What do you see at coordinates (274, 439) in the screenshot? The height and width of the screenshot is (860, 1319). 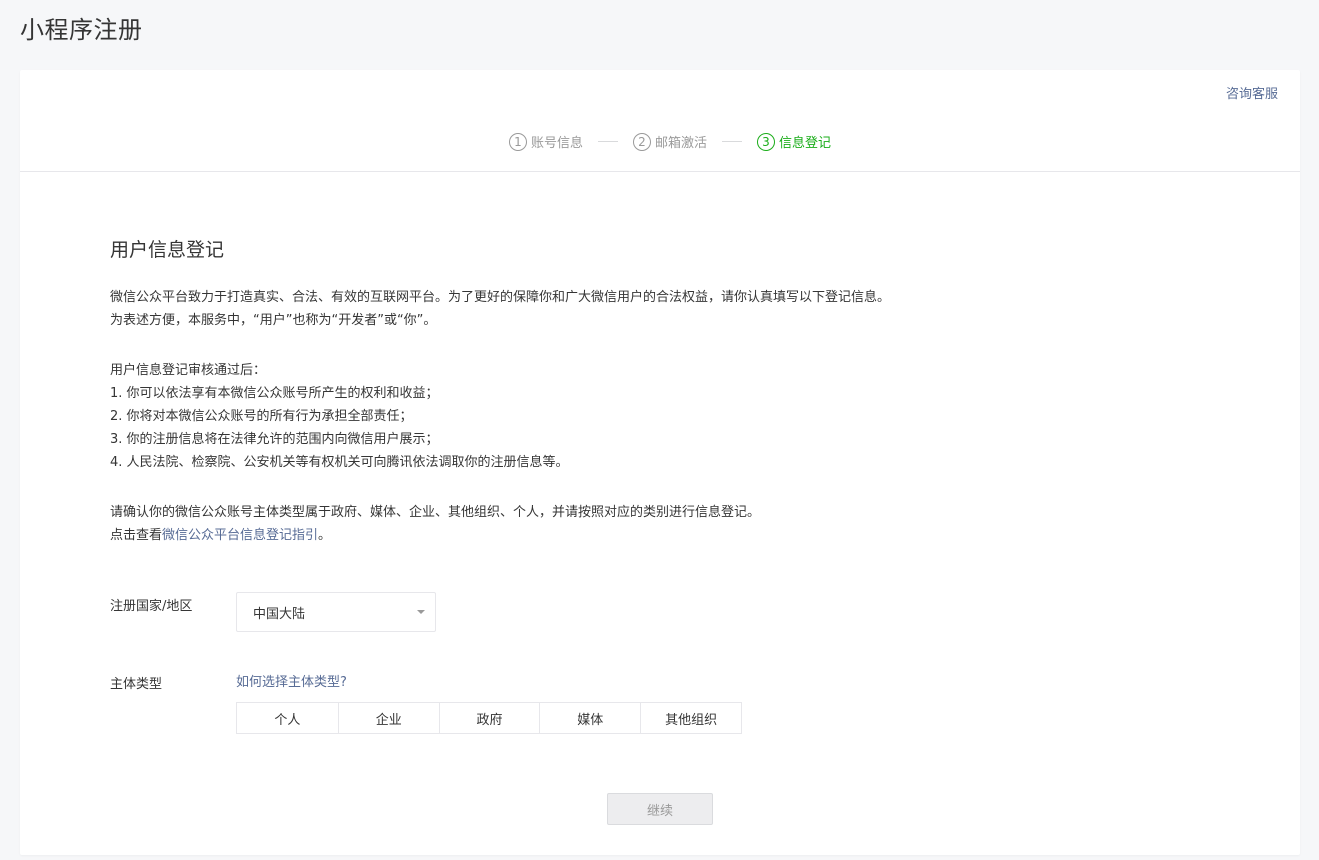 I see `rules-line: 3. 你的注册信息将在法律允许的范围内向微信用户展示；` at bounding box center [274, 439].